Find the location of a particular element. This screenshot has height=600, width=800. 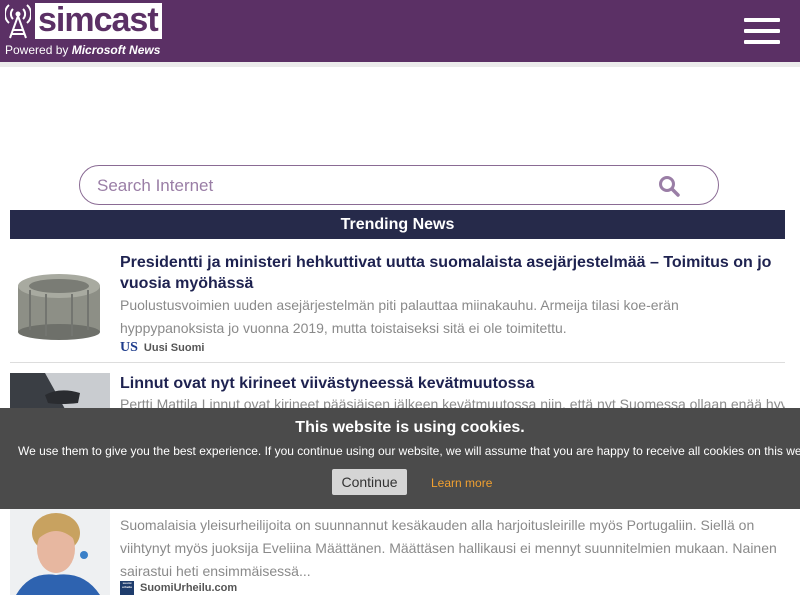

trending-news-heading: Trending News is located at coordinates (397, 224).